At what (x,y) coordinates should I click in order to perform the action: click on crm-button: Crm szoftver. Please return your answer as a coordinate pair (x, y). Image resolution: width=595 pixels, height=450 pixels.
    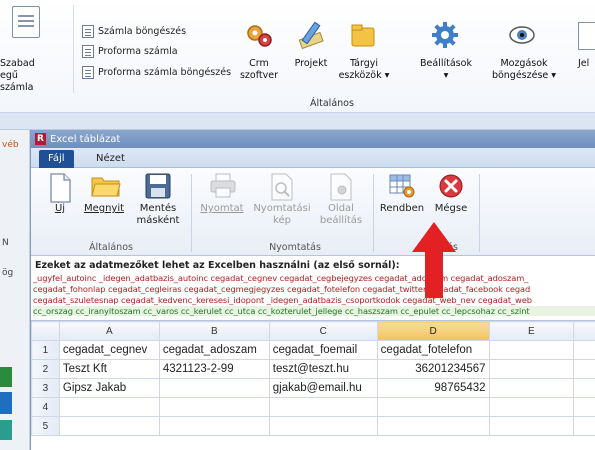
    Looking at the image, I should click on (259, 70).